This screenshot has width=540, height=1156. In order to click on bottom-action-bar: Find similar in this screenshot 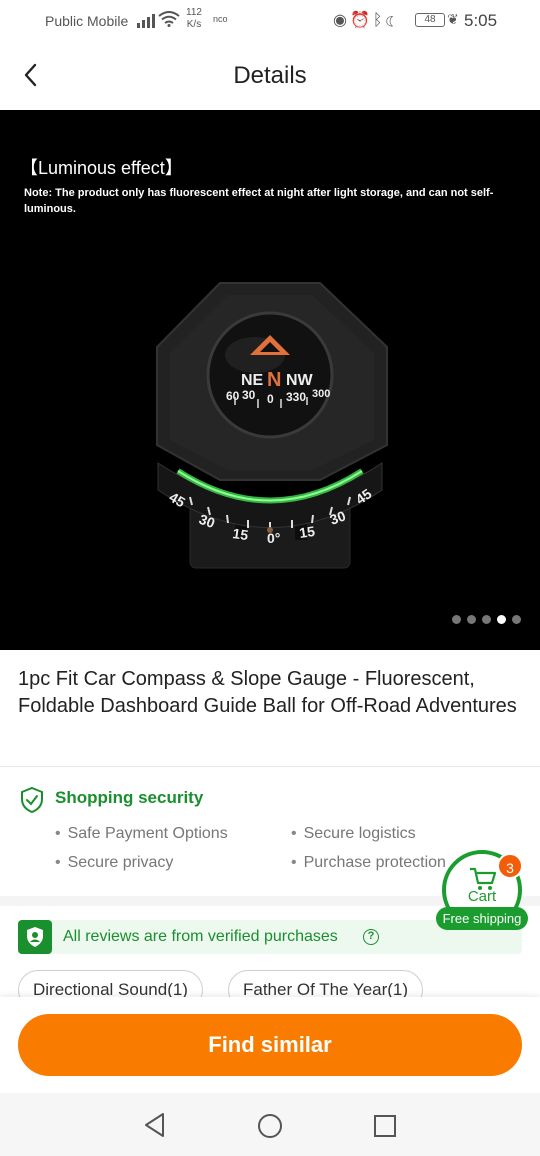, I will do `click(270, 1045)`.